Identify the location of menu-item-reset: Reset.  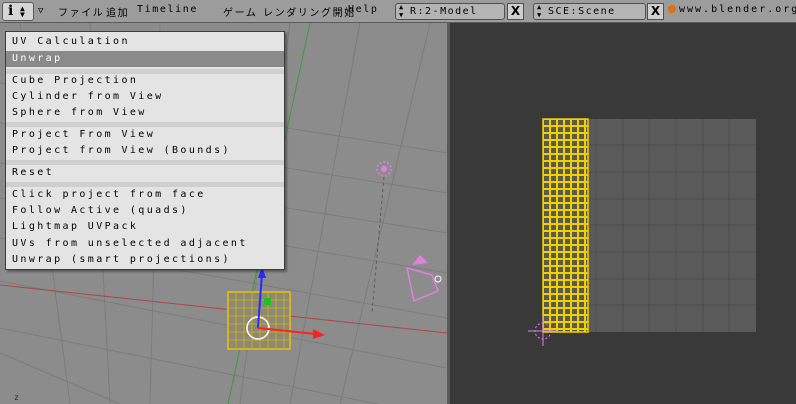
(145, 173).